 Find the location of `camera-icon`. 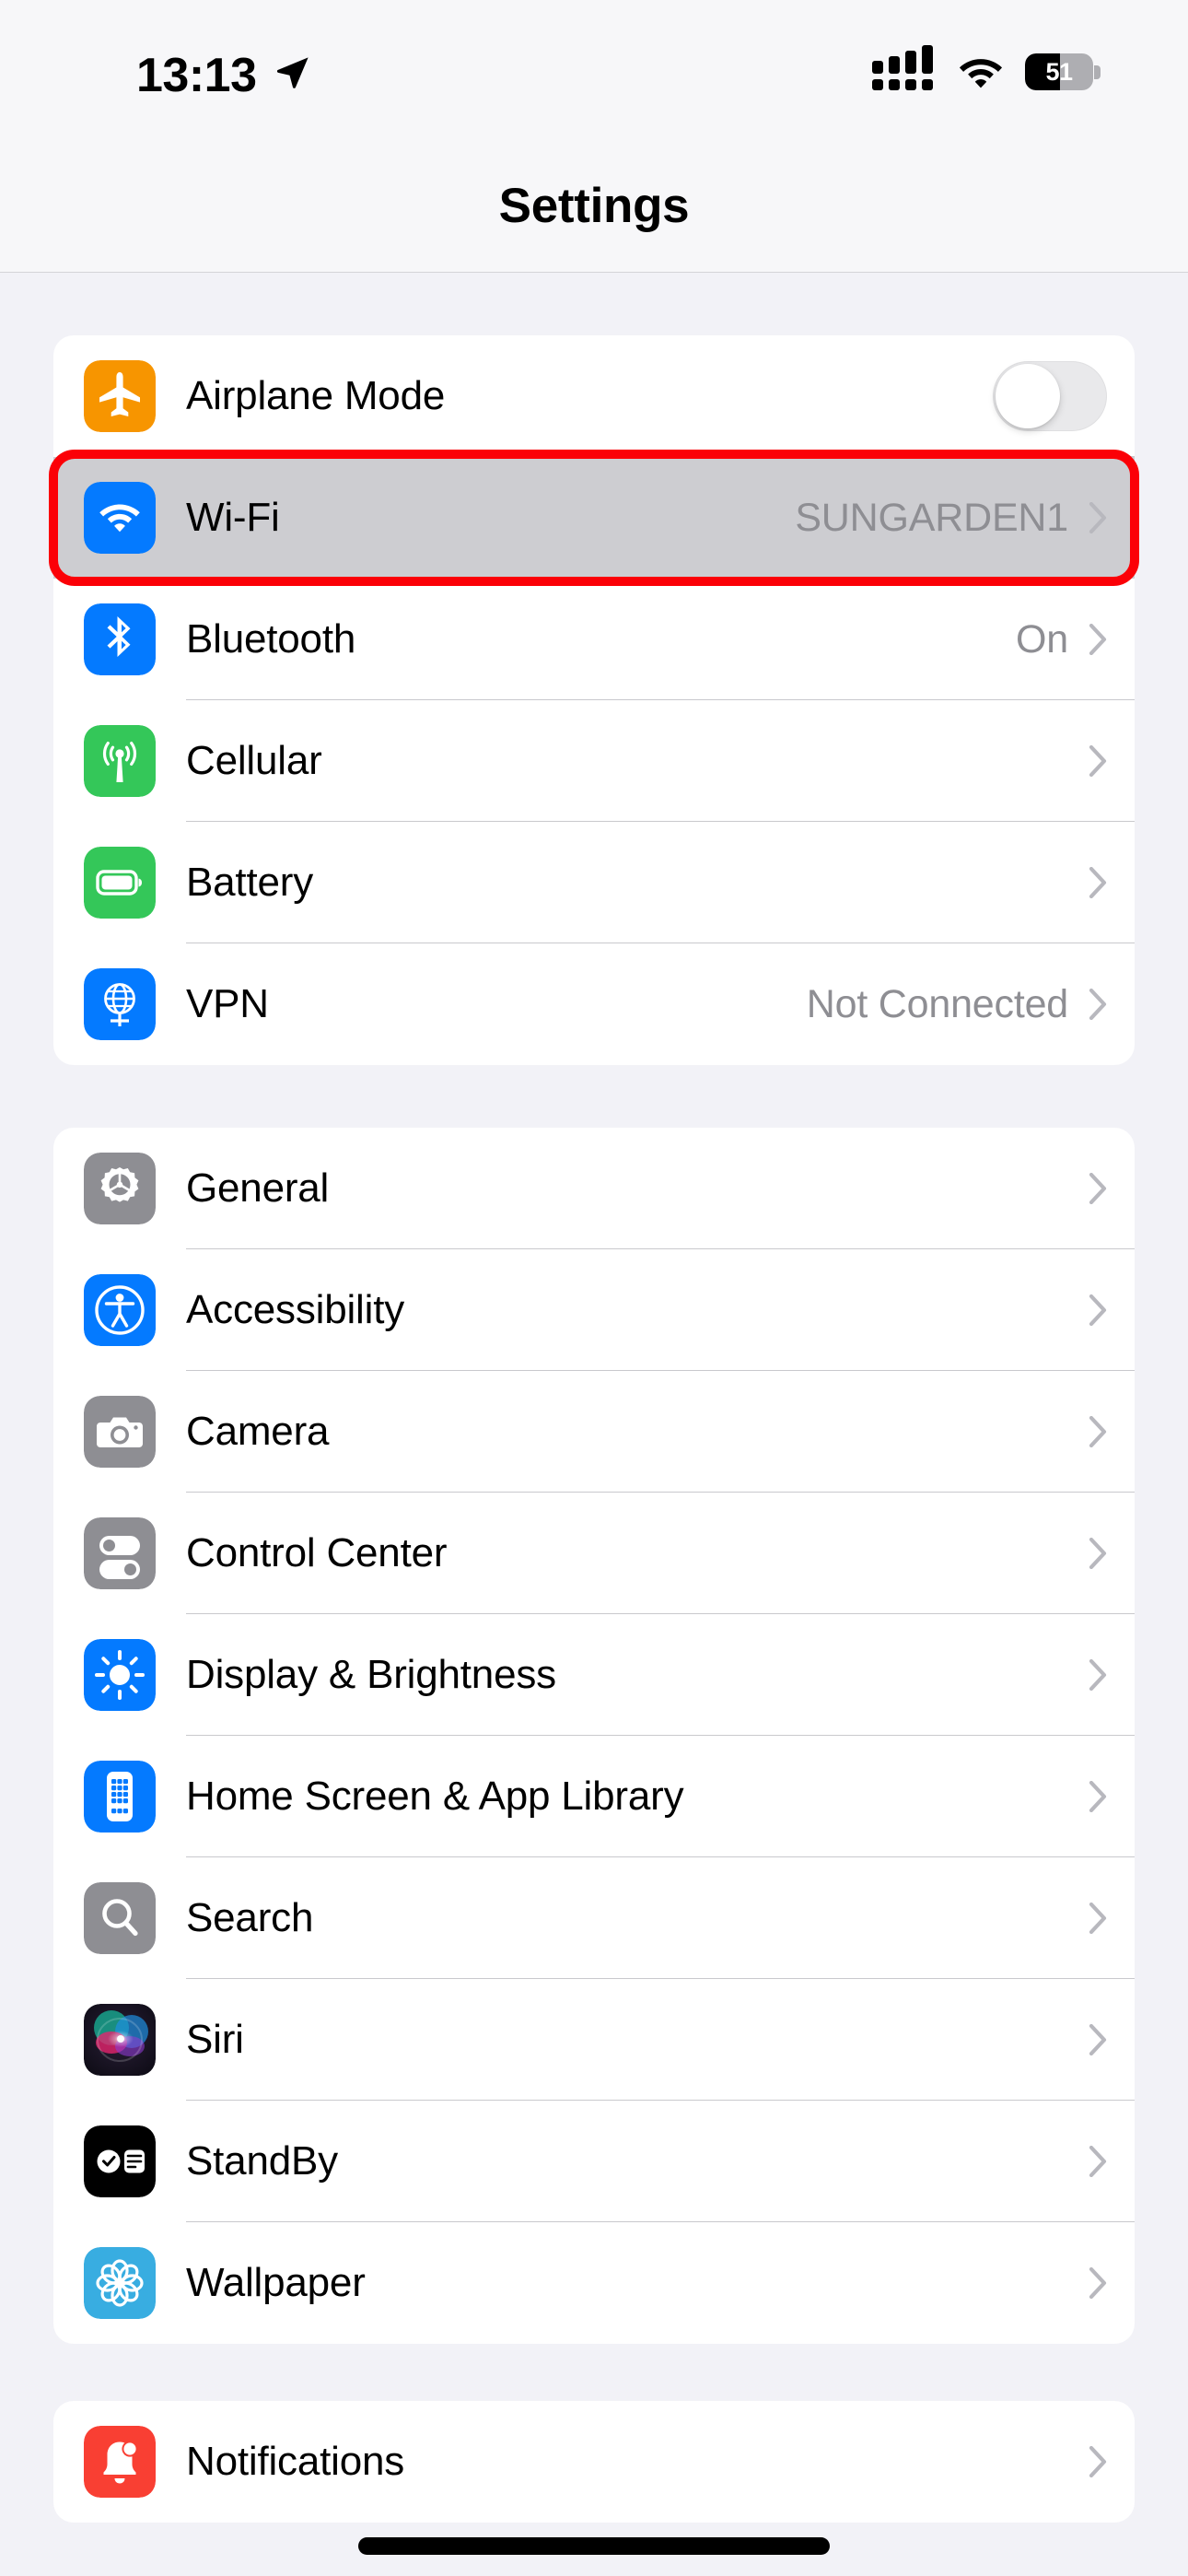

camera-icon is located at coordinates (120, 1432).